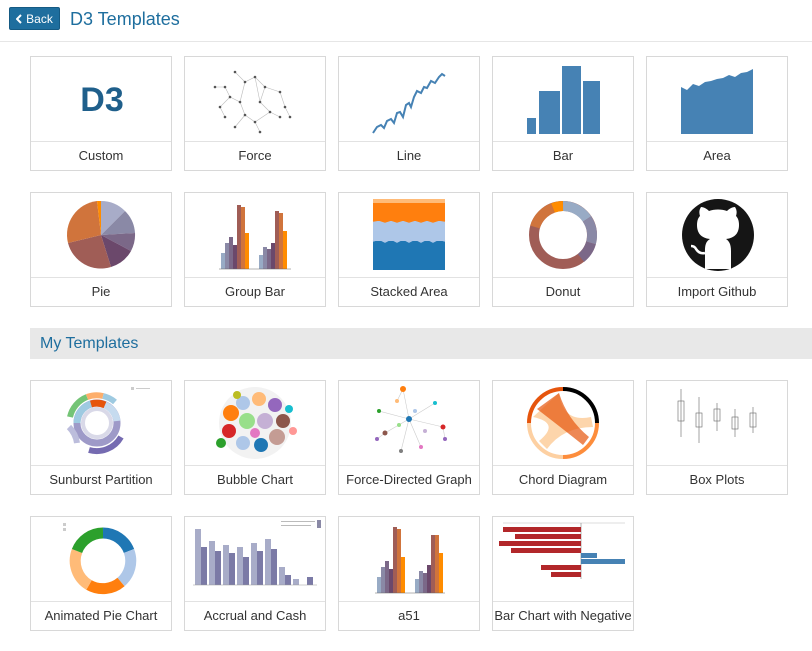  I want to click on sunburst-thumbnail, so click(101, 423).